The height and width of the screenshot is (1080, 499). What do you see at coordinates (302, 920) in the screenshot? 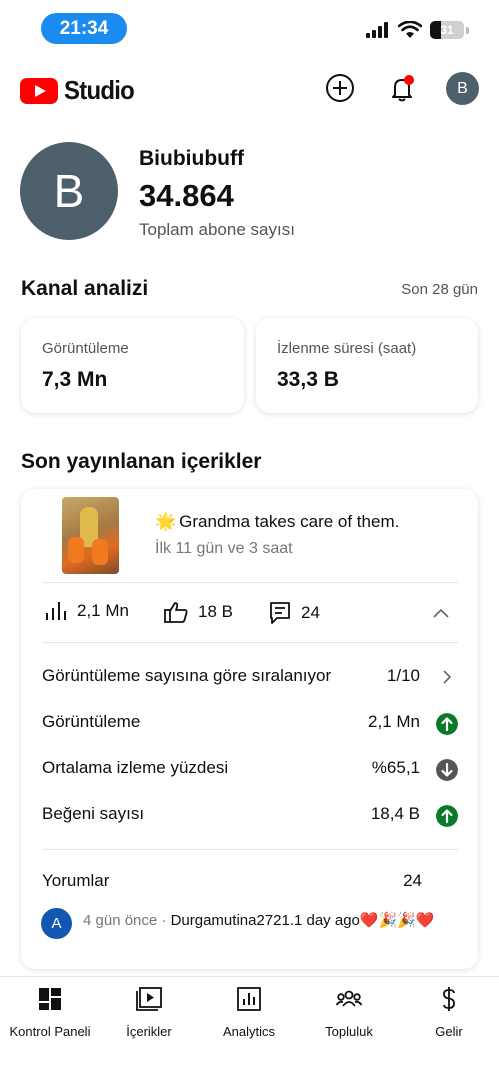
I see `comment-text: Durgamutina2721.1 day ago❤️🎉🎉❤️` at bounding box center [302, 920].